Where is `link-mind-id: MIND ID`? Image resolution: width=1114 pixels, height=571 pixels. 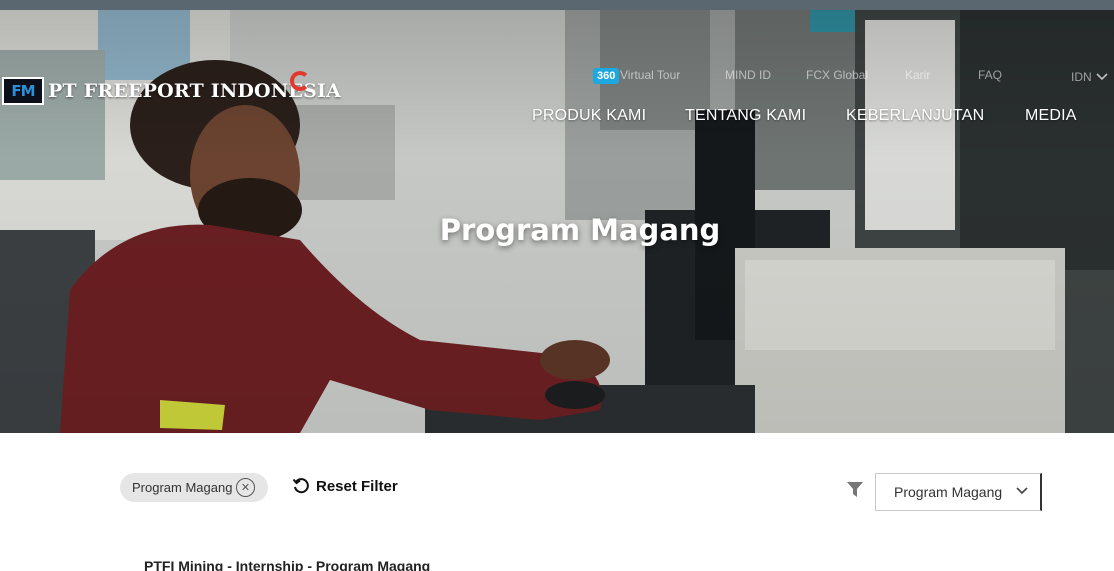
link-mind-id: MIND ID is located at coordinates (748, 77).